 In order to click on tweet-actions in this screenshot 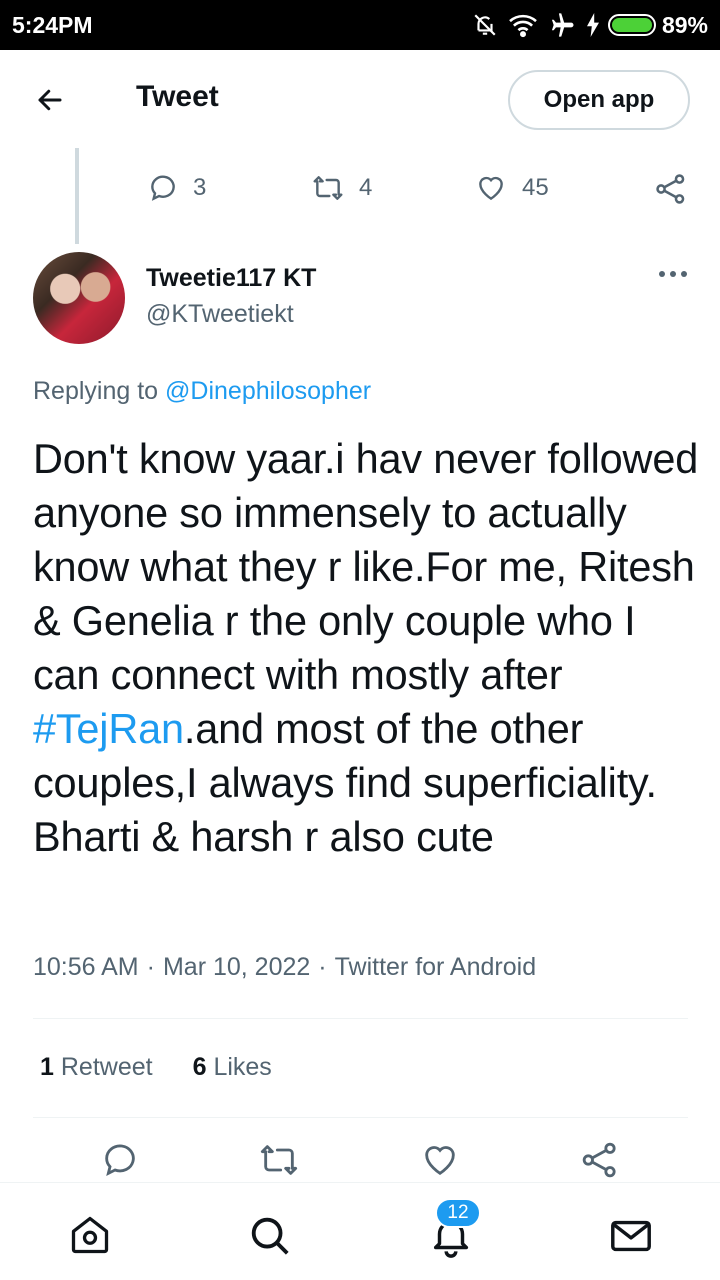, I will do `click(360, 1163)`.